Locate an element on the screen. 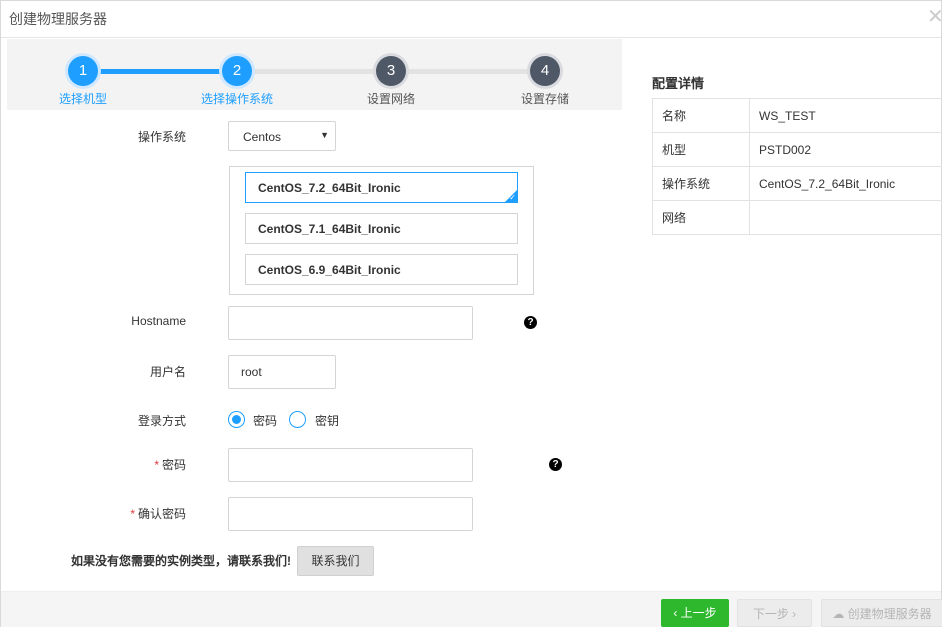  contact-us-button: 联系我们 is located at coordinates (335, 561).